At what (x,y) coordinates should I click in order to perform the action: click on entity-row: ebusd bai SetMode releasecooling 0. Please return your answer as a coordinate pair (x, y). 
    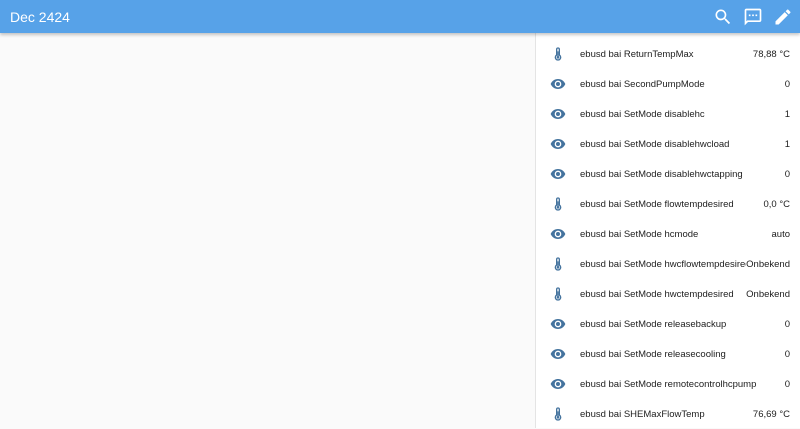
    Looking at the image, I should click on (668, 354).